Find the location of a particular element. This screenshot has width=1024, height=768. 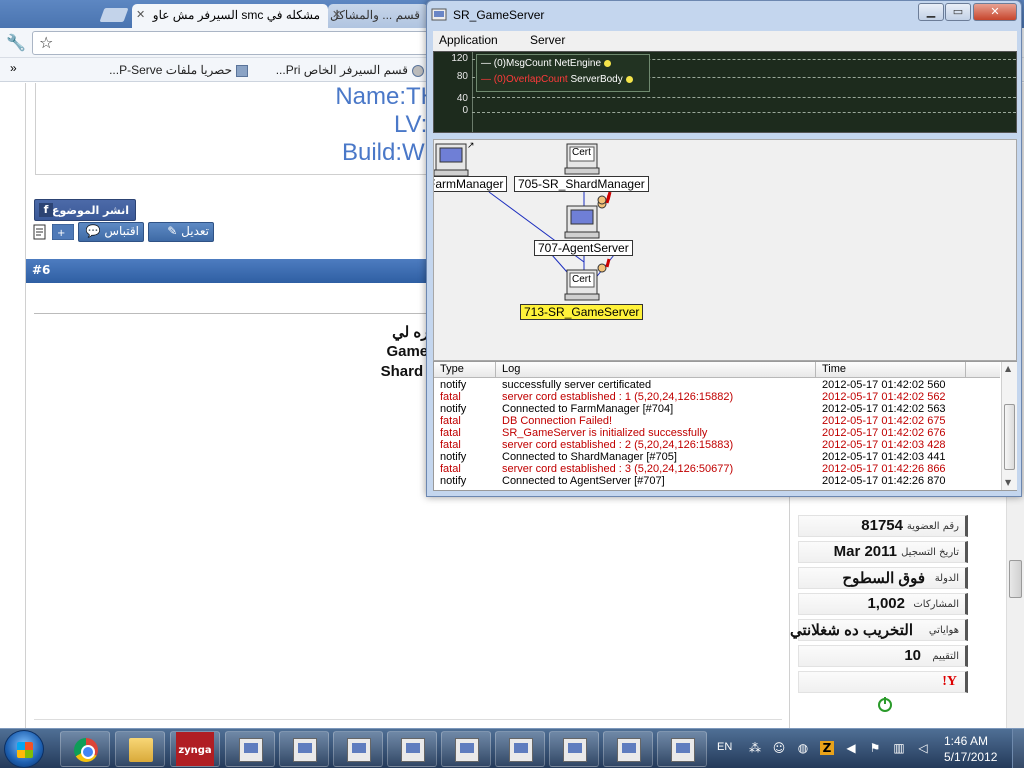

menu-server: Server is located at coordinates (547, 40).